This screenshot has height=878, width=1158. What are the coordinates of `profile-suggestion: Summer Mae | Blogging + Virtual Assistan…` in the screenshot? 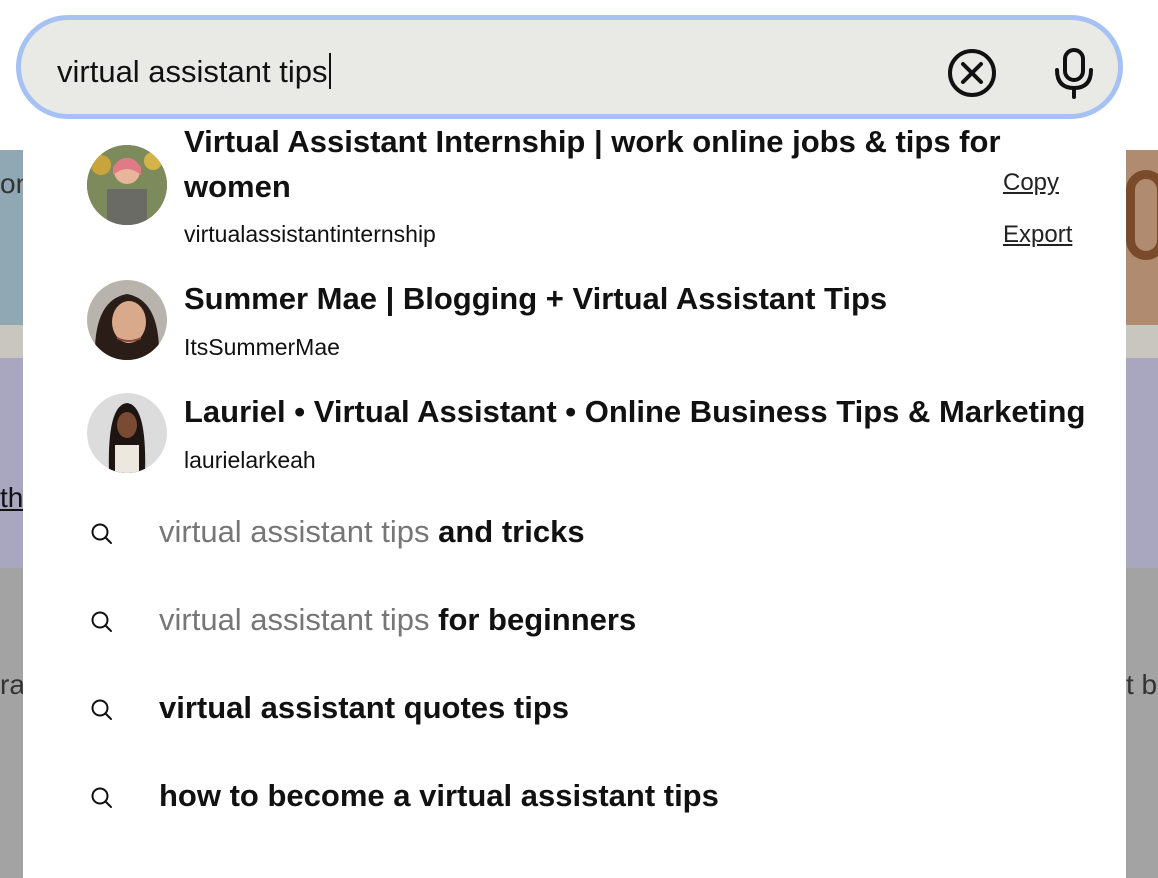 It's located at (574, 319).